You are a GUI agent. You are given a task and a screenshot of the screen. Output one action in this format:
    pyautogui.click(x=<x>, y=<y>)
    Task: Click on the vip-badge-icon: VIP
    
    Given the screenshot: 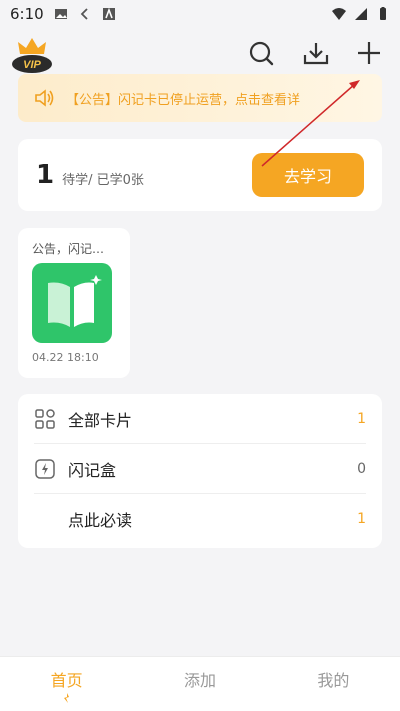 What is the action you would take?
    pyautogui.click(x=32, y=56)
    